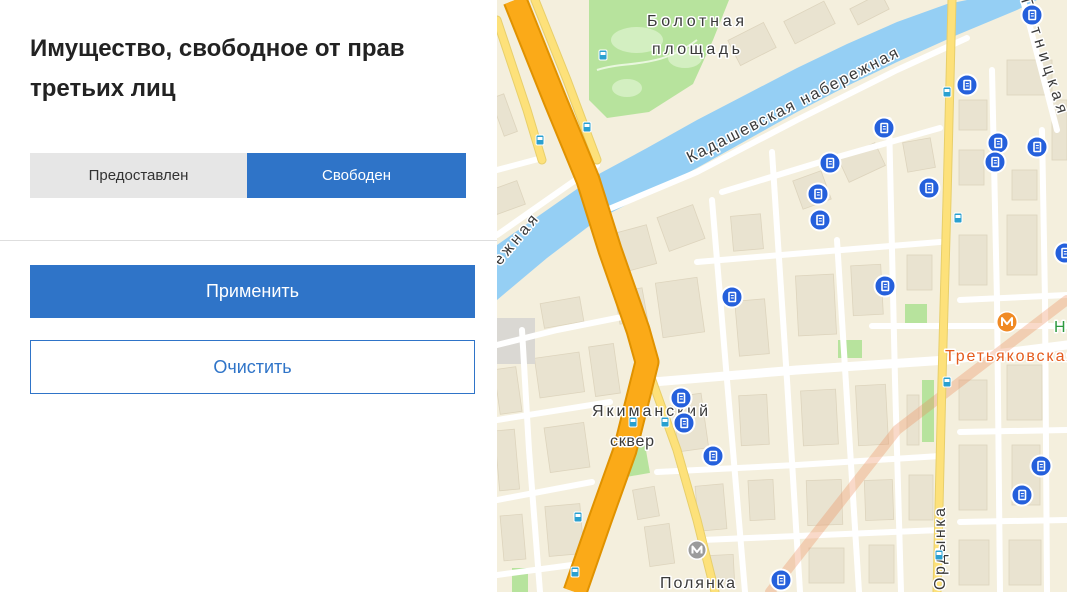 This screenshot has height=592, width=1067. Describe the element at coordinates (1060, 327) in the screenshot. I see `label-novokuznetskaya: Н` at that location.